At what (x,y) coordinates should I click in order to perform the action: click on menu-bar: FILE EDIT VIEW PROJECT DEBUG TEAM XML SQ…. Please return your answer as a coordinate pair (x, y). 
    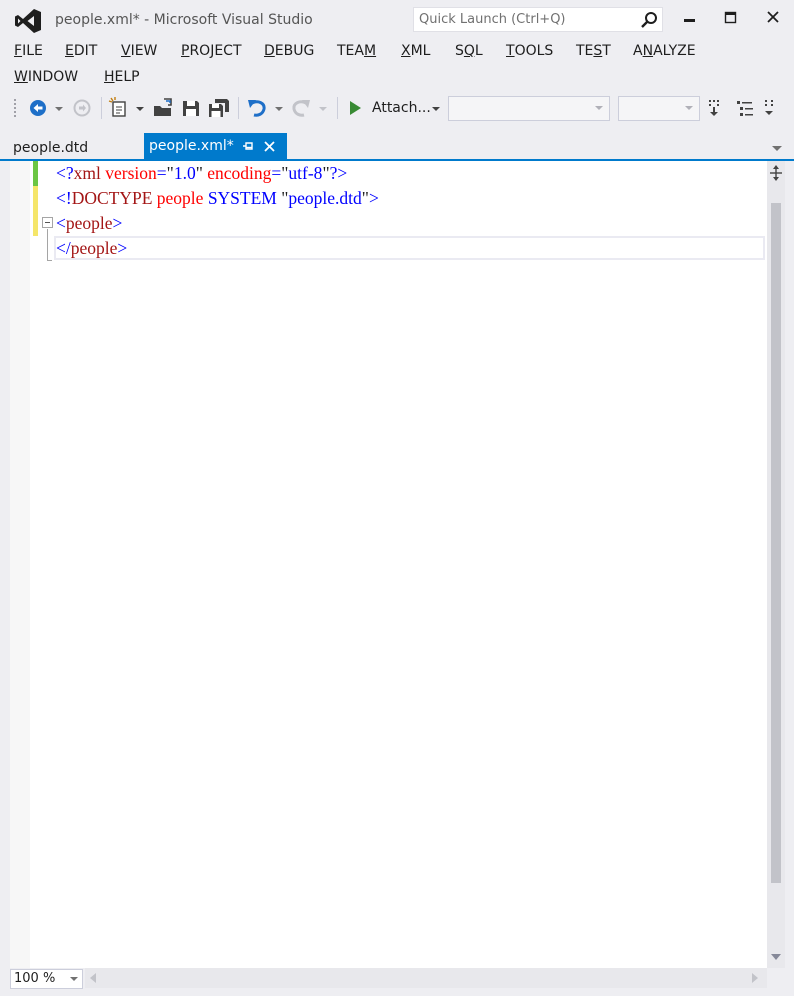
    Looking at the image, I should click on (397, 64).